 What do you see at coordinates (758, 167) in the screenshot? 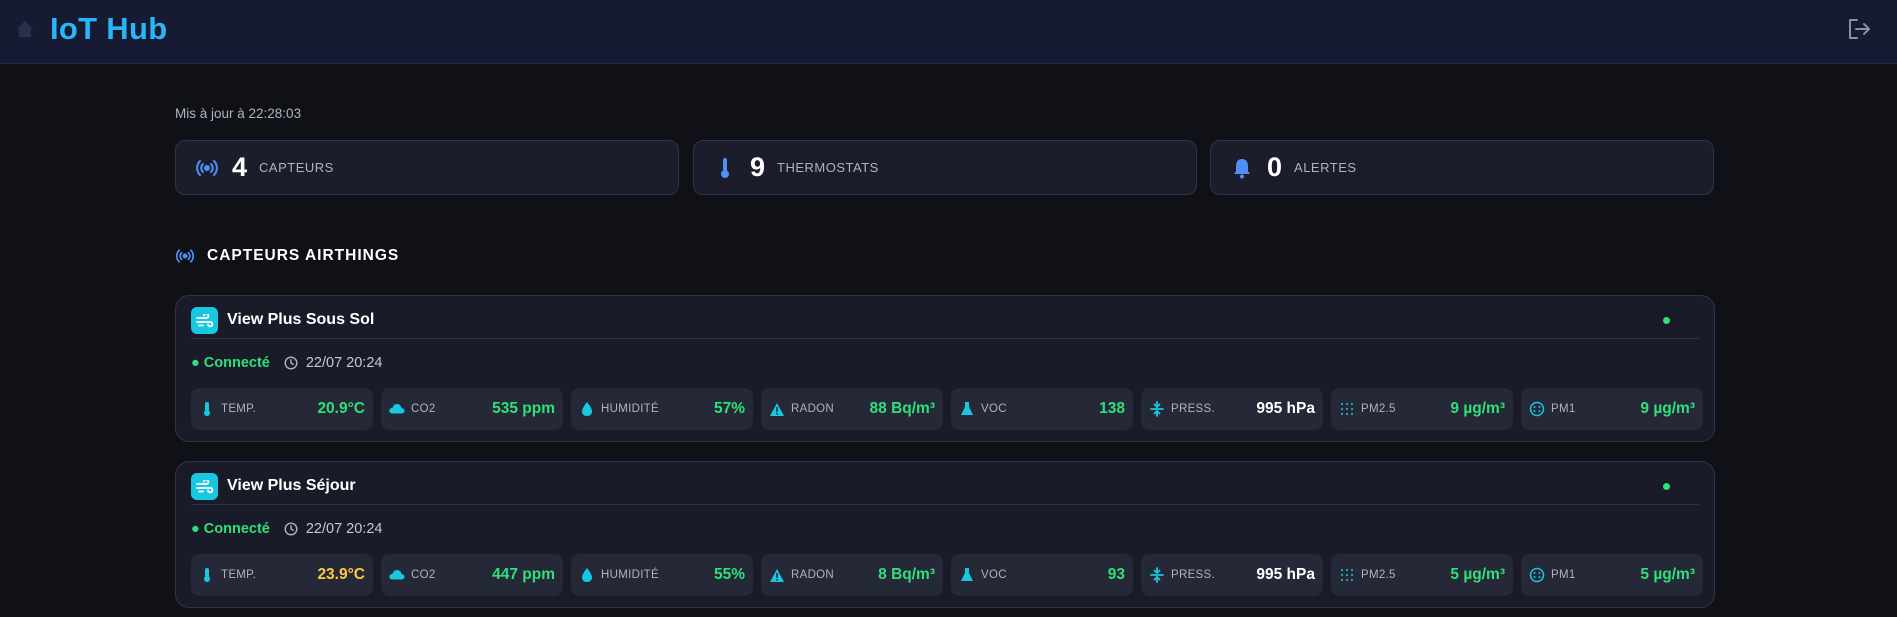
I see `stat-value: 9` at bounding box center [758, 167].